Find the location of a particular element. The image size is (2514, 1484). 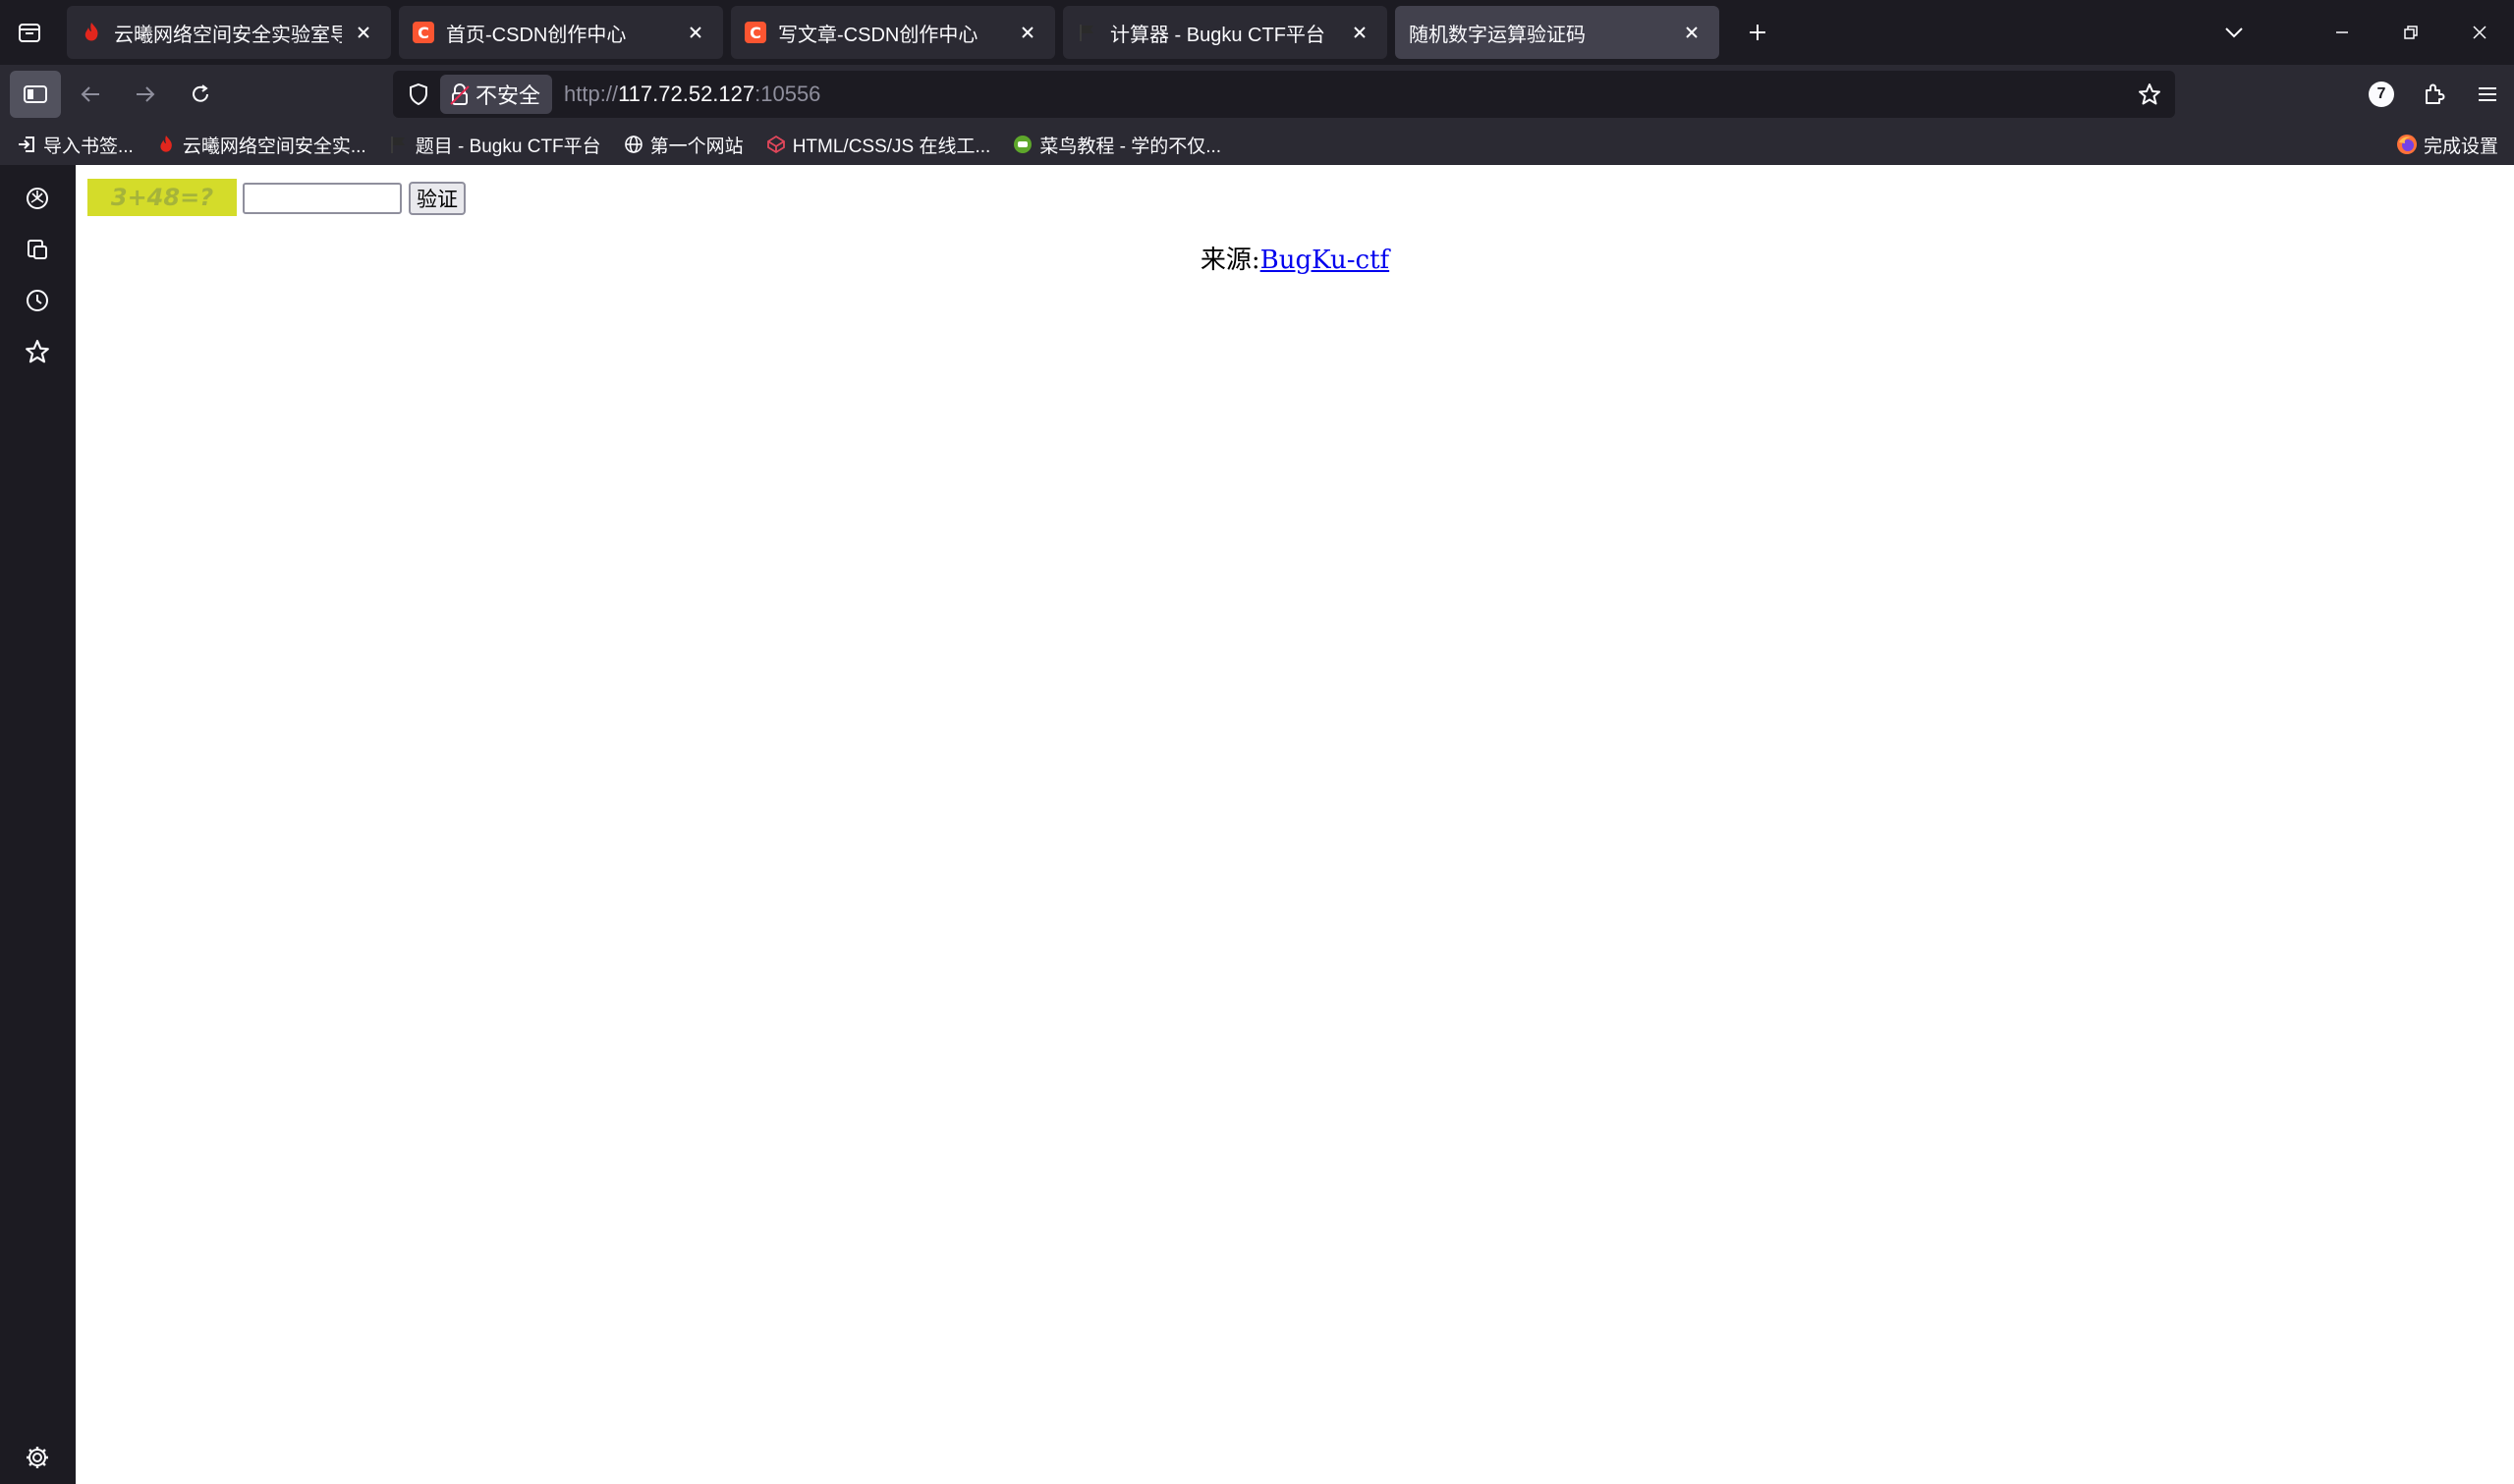

puzzle-icon is located at coordinates (2435, 93).